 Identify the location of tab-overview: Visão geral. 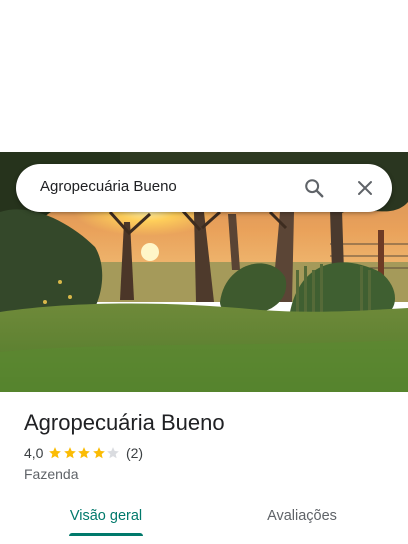
(106, 516).